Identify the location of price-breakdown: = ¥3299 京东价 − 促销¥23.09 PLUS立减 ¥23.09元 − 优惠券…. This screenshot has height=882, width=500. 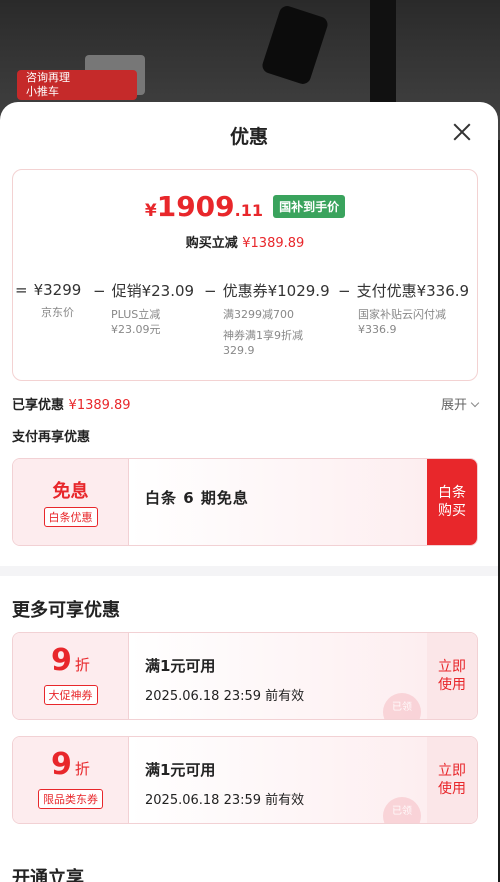
(245, 325).